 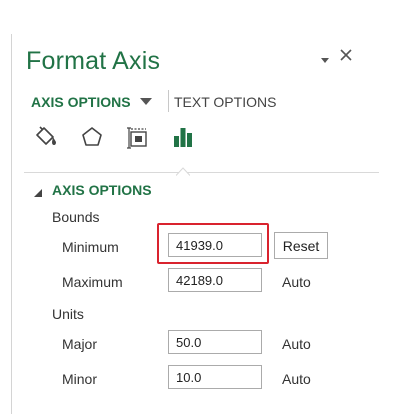 I want to click on units-label: Units, so click(x=68, y=314).